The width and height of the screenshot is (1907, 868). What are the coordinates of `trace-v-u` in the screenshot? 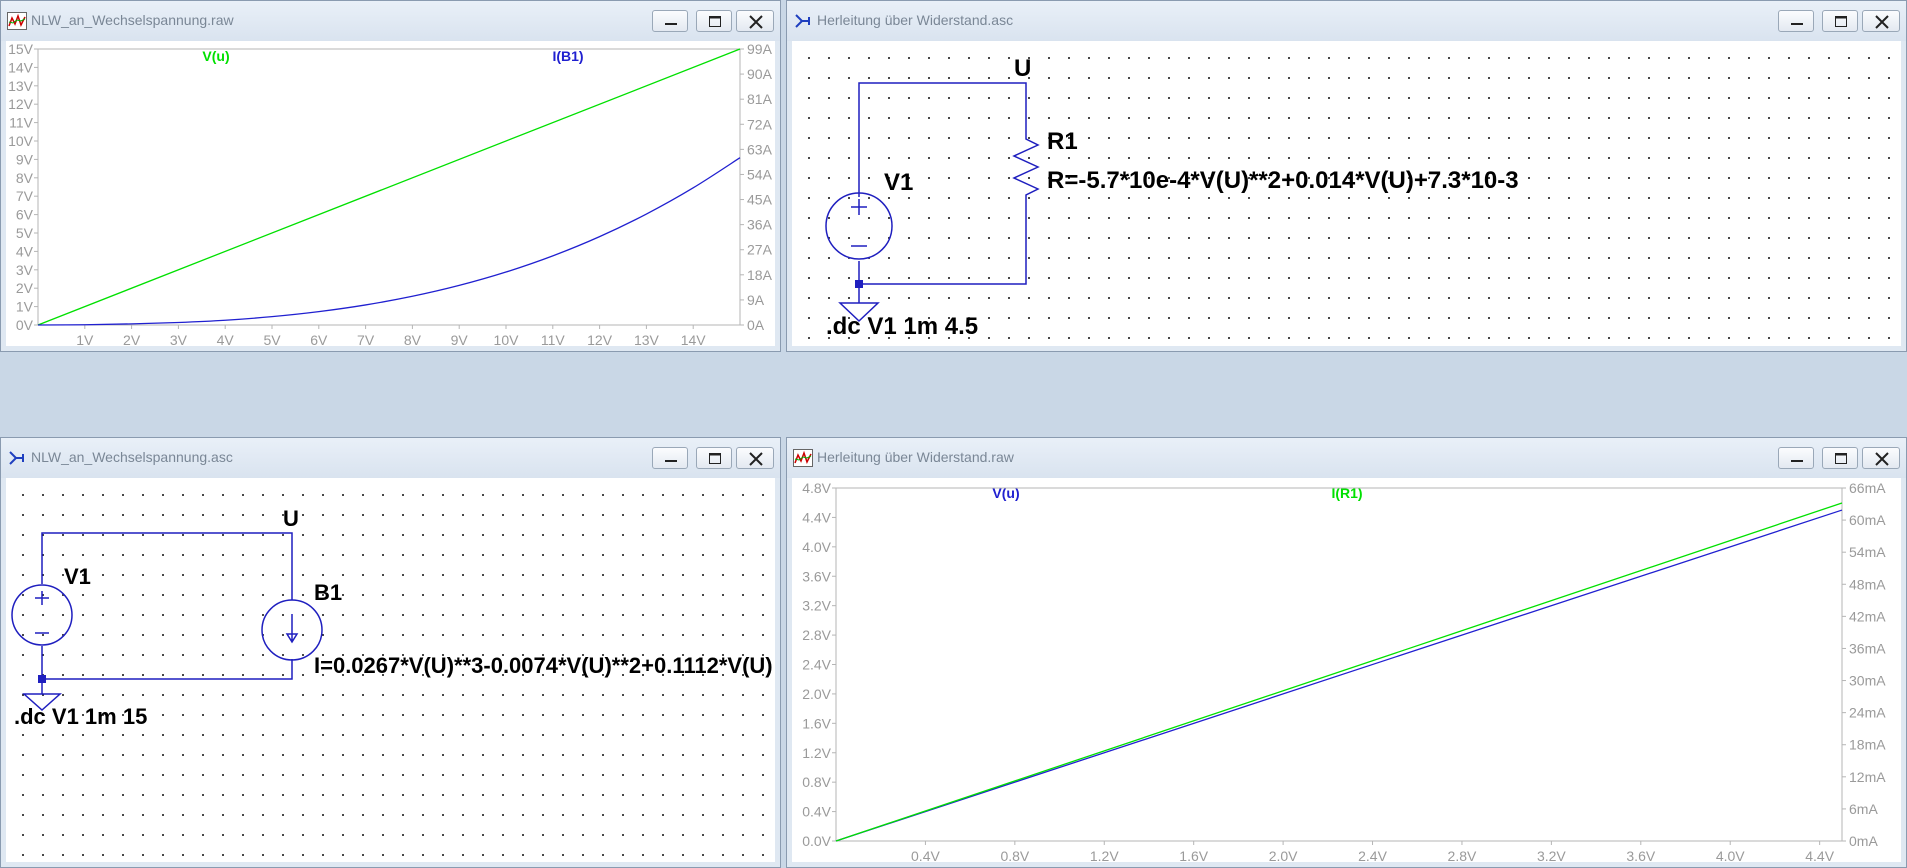 It's located at (389, 187).